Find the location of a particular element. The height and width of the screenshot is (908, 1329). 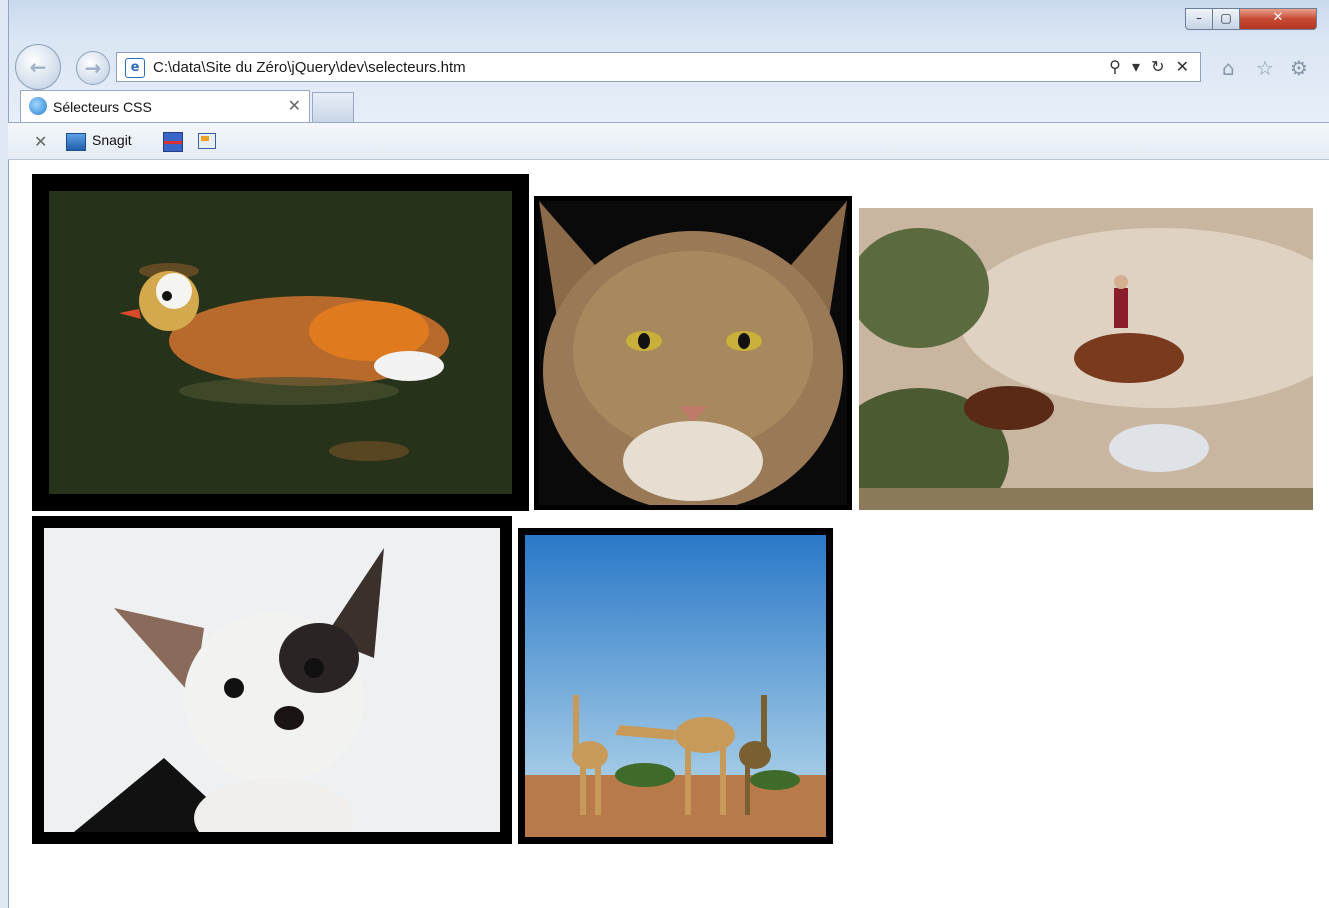

back-arrow-icon: ← is located at coordinates (38, 67).